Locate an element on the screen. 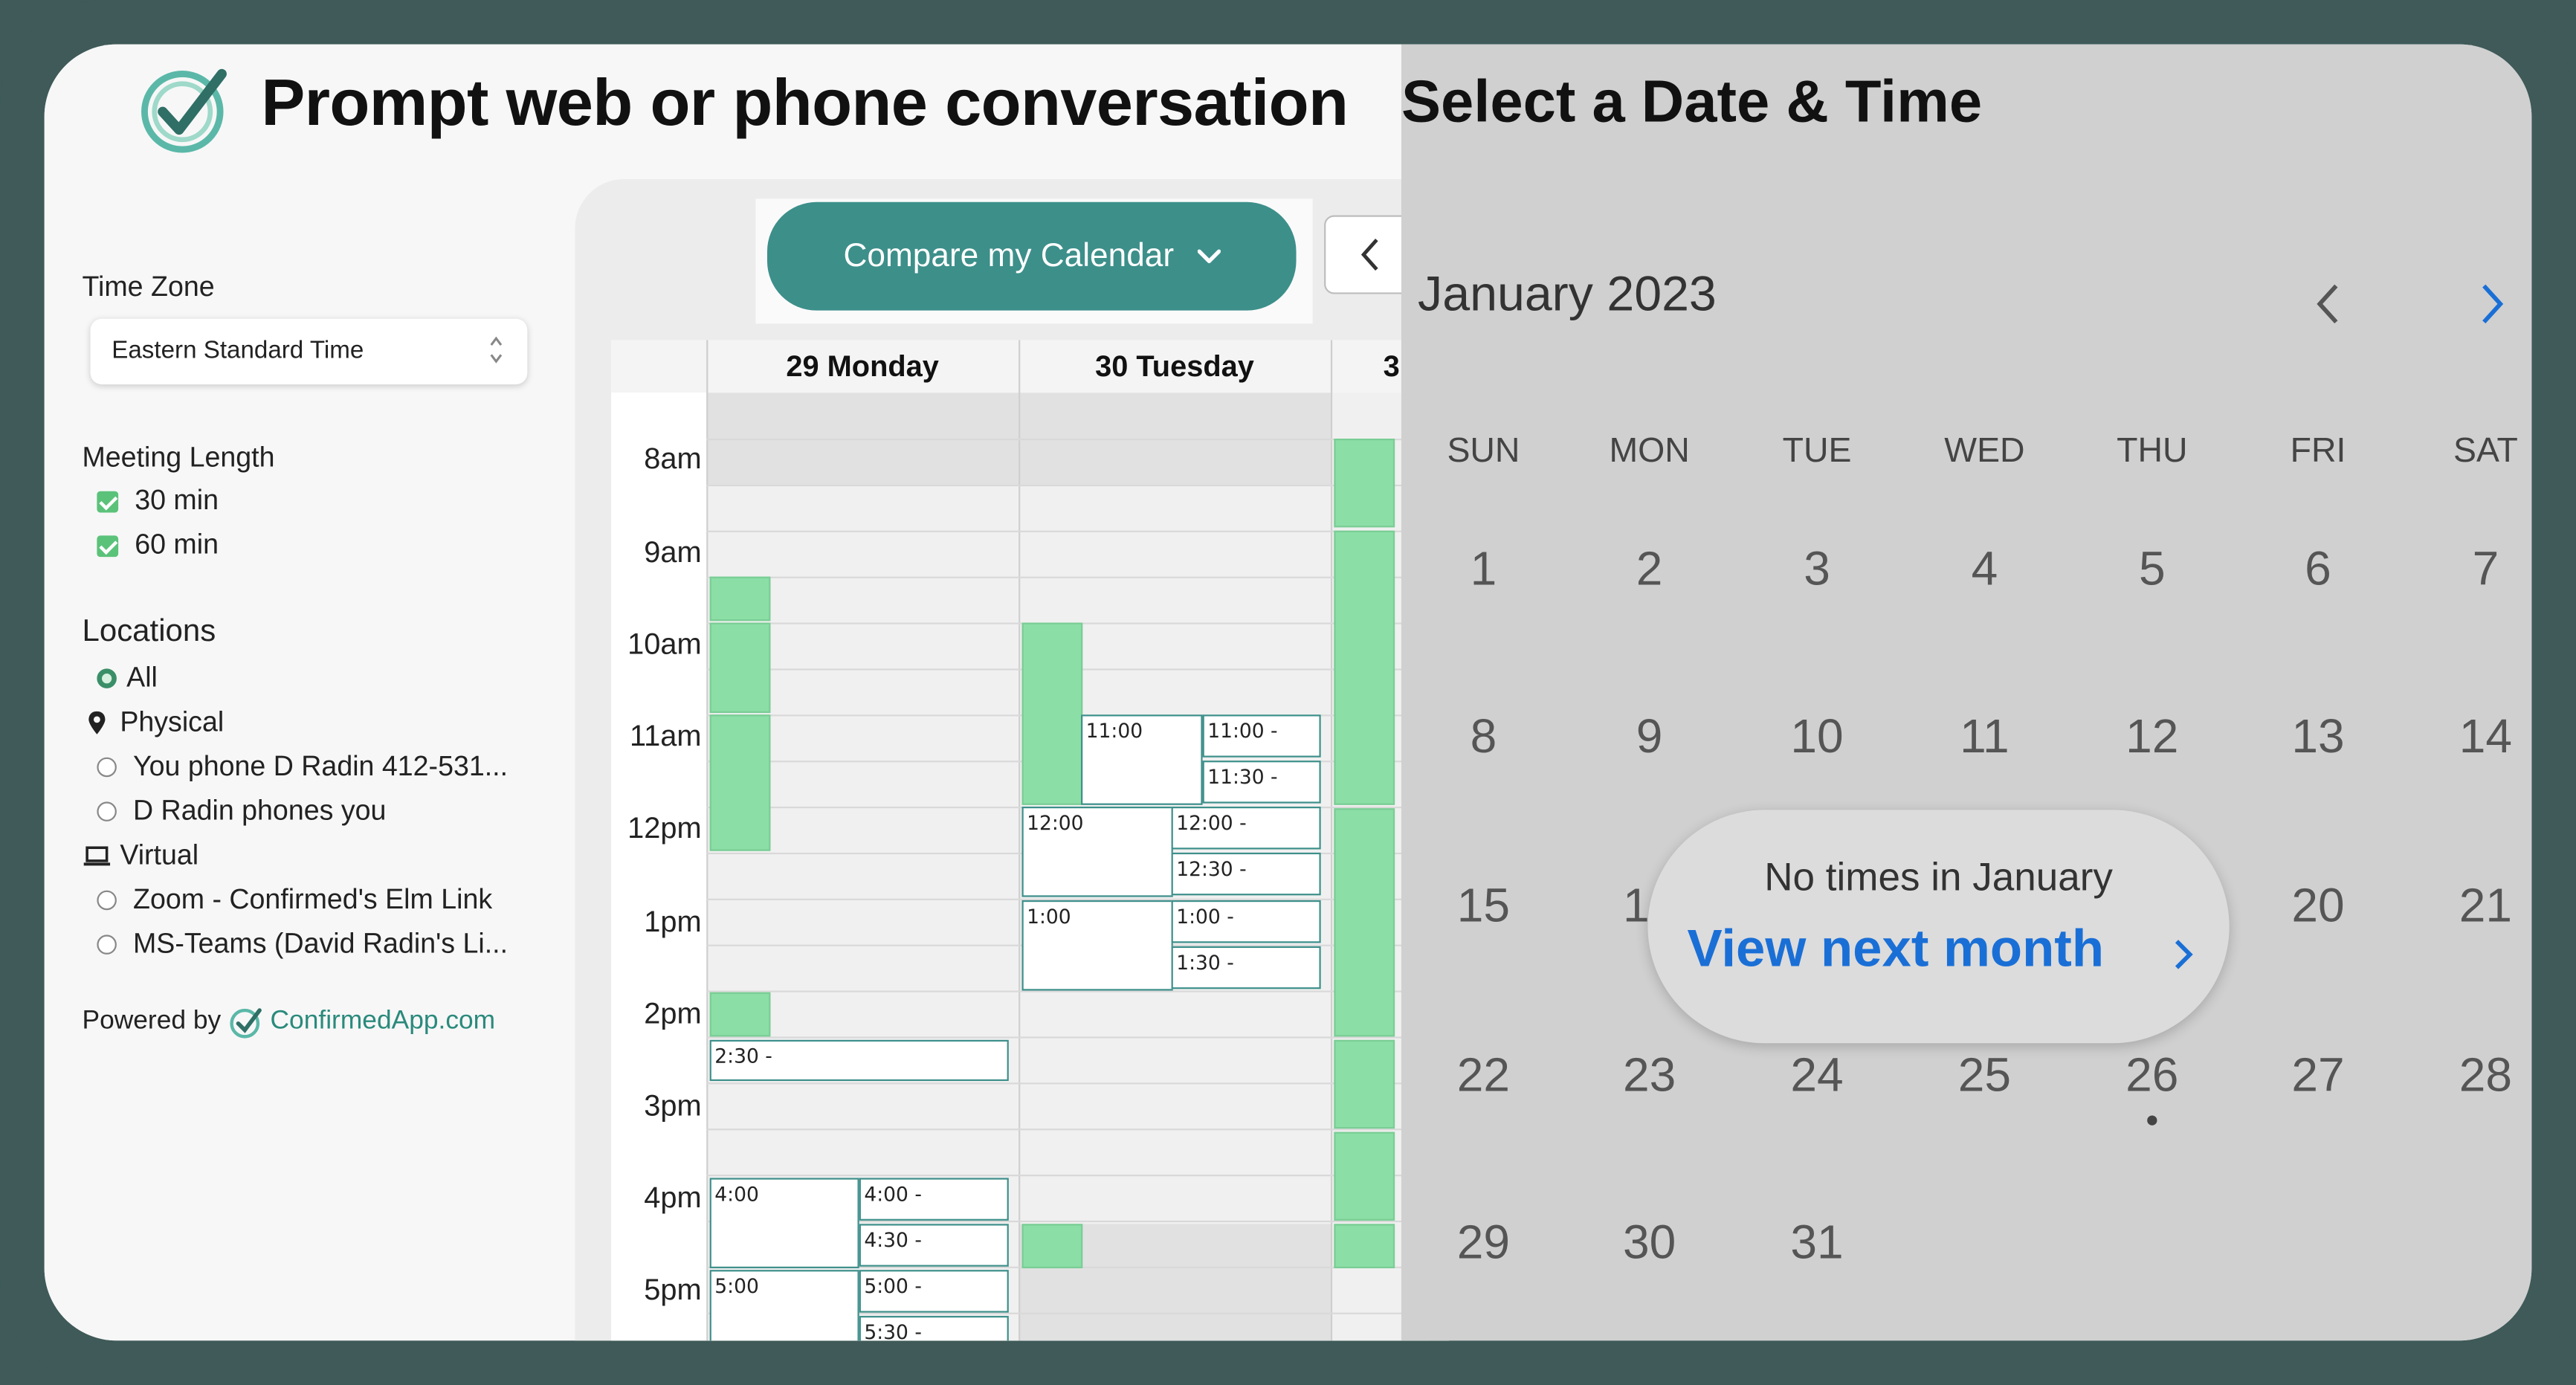 Image resolution: width=2576 pixels, height=1385 pixels. time-slot: 11:00 is located at coordinates (1142, 759).